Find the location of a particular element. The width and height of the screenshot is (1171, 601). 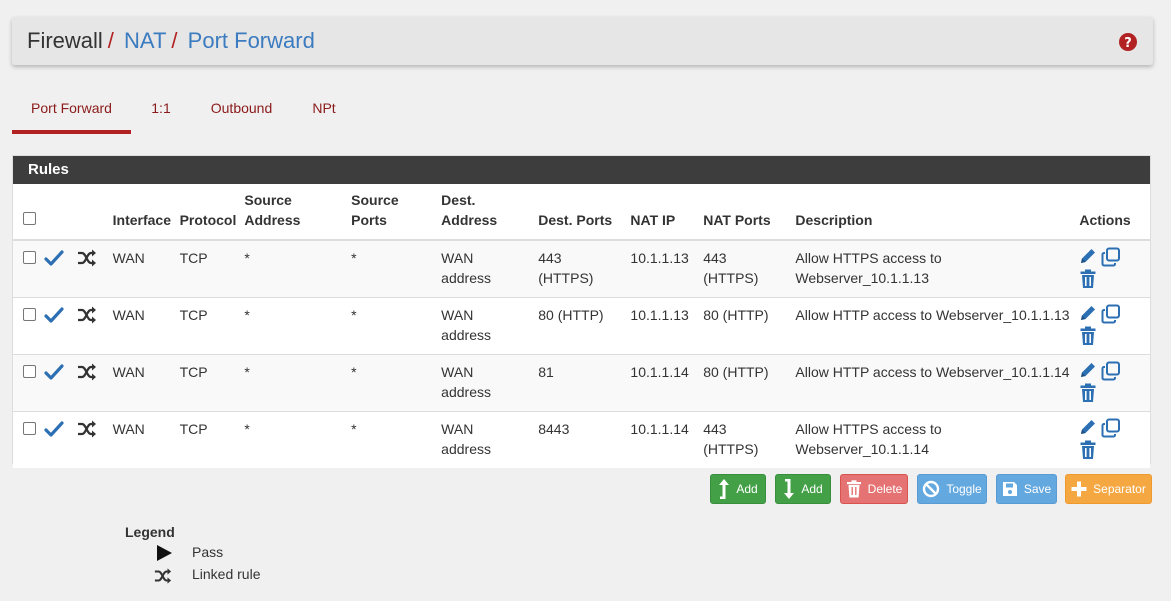

add-bottom-button: Add is located at coordinates (803, 489).